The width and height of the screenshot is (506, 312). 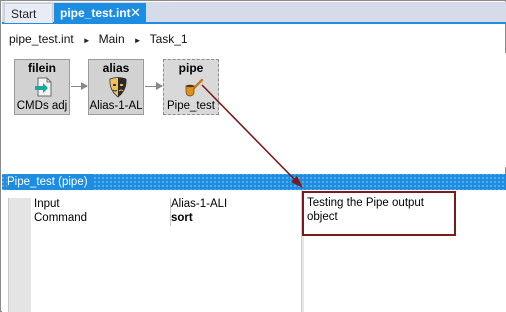 I want to click on node-title: filein, so click(x=41, y=68).